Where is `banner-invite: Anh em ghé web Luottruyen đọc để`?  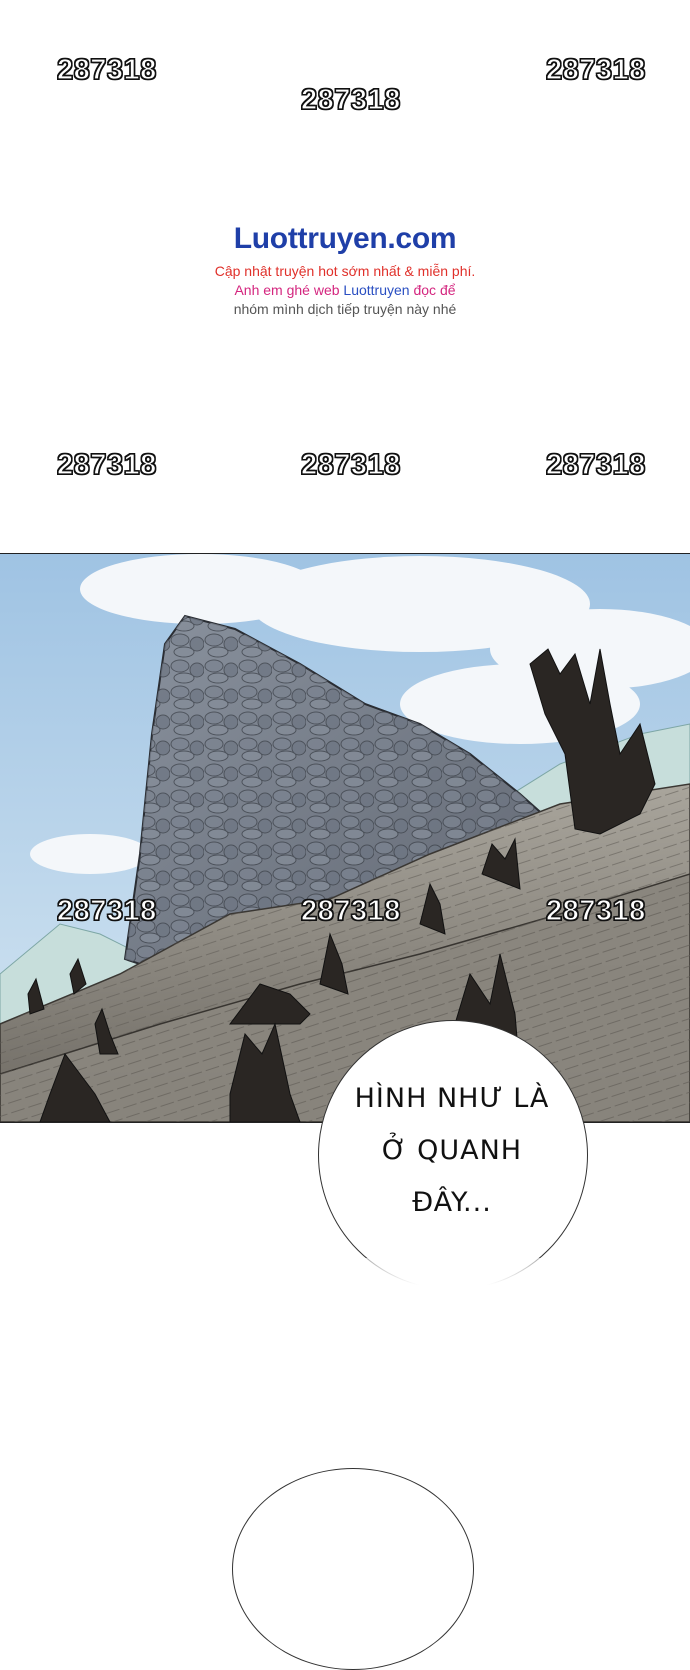
banner-invite: Anh em ghé web Luottruyen đọc để is located at coordinates (345, 290).